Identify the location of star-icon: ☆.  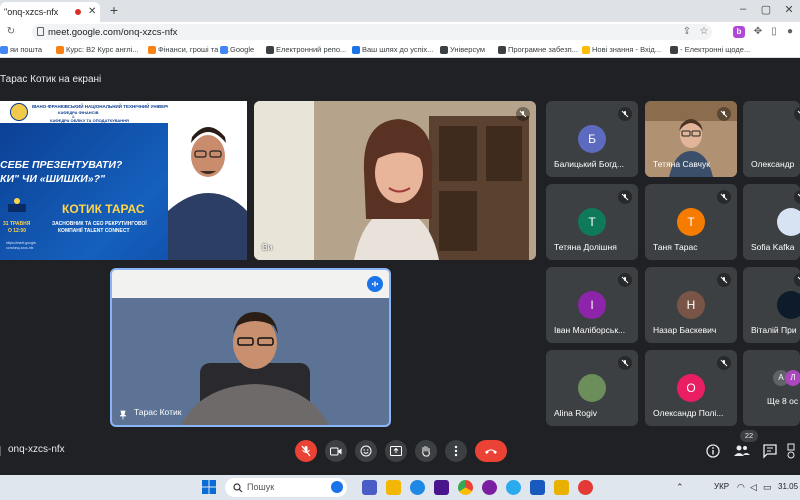
(704, 32).